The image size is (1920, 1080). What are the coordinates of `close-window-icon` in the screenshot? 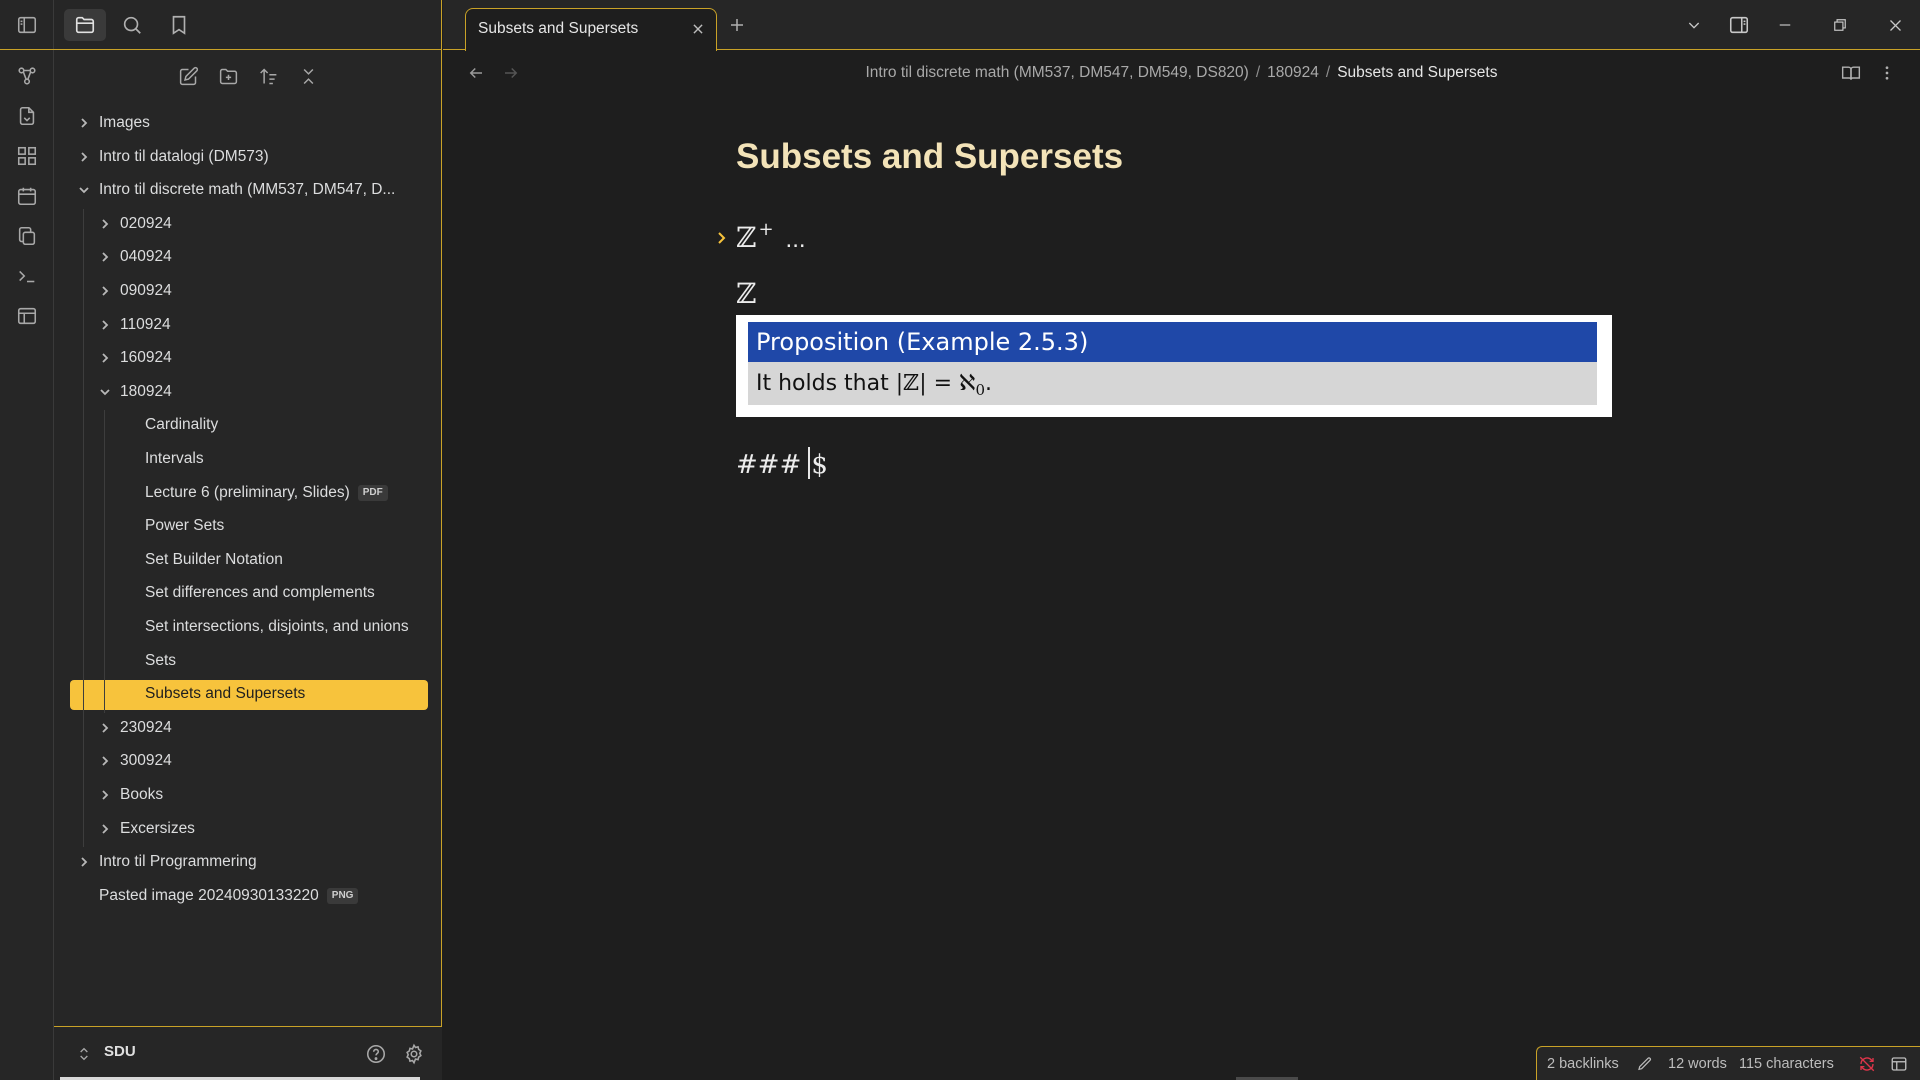 It's located at (1895, 25).